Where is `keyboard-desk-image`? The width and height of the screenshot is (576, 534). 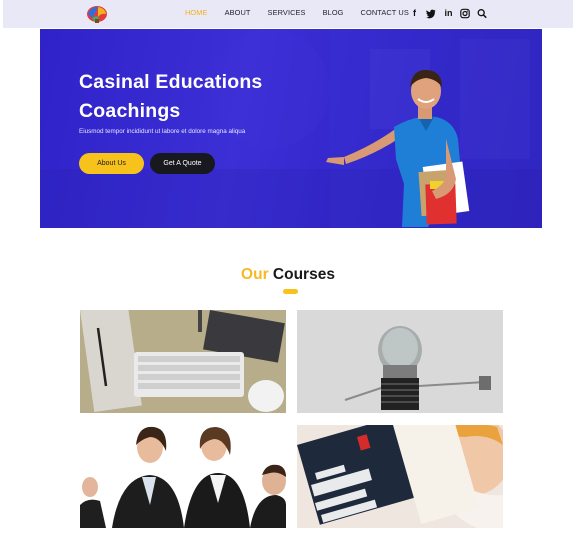 keyboard-desk-image is located at coordinates (183, 361).